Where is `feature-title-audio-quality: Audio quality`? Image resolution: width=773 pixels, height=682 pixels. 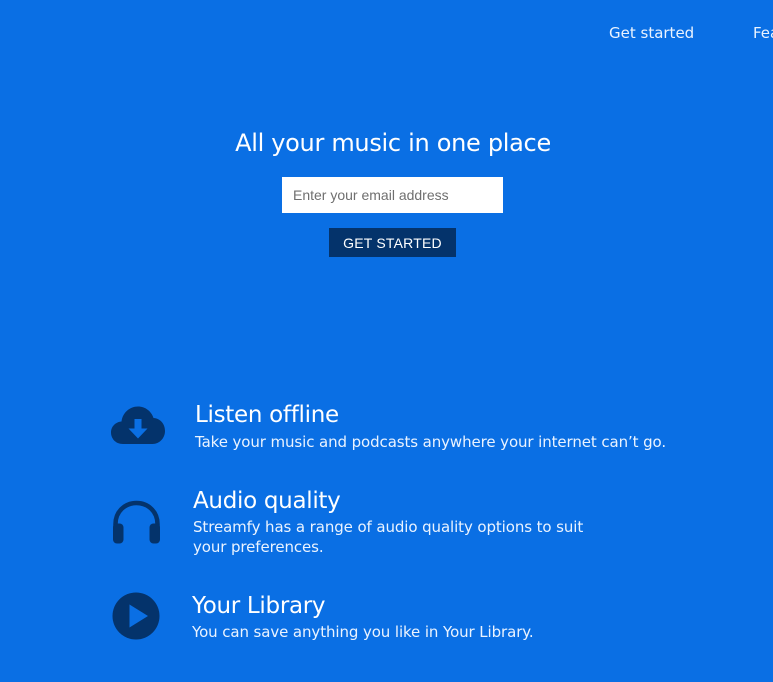 feature-title-audio-quality: Audio quality is located at coordinates (267, 501).